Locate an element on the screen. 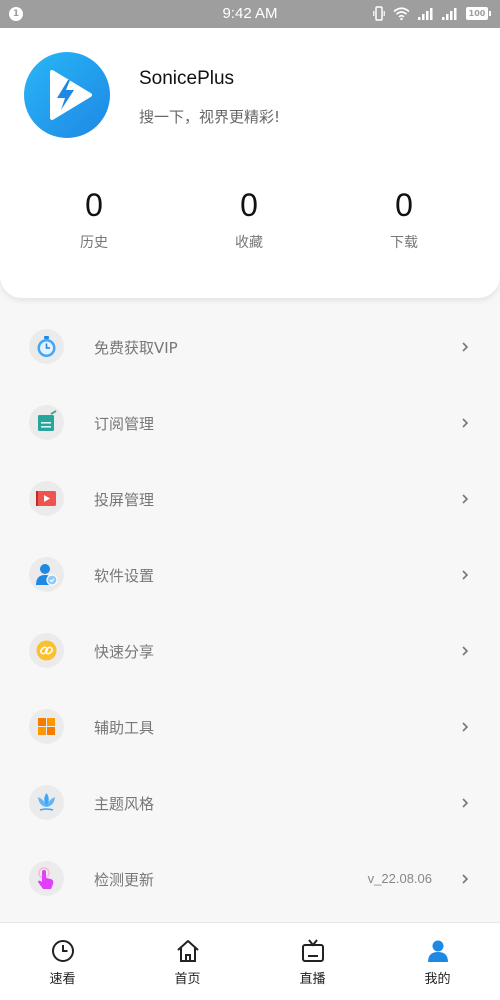  menu-item-quick-share: 快速分享 is located at coordinates (250, 651).